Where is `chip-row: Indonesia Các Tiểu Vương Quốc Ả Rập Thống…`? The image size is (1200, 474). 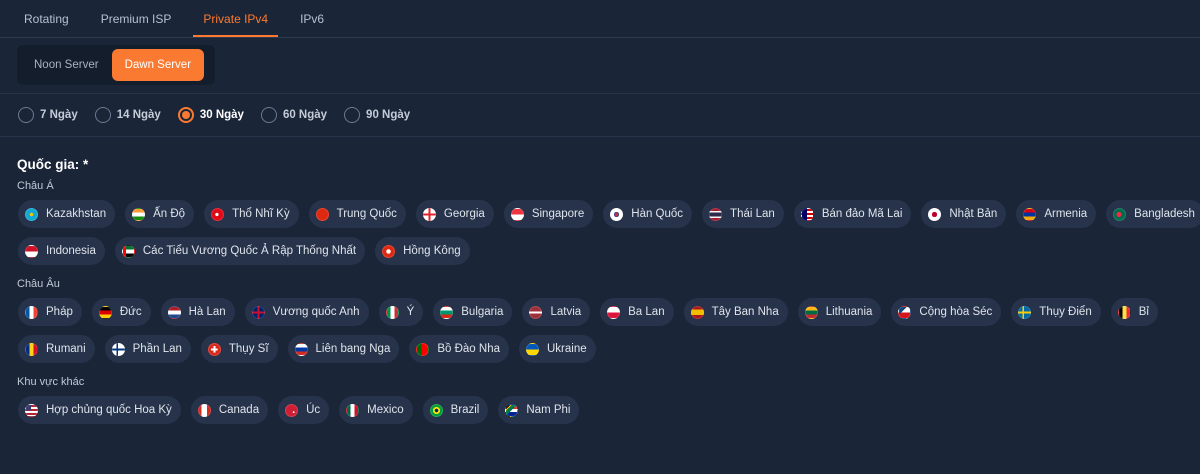
chip-row: Indonesia Các Tiểu Vương Quốc Ả Rập Thống… is located at coordinates (249, 251).